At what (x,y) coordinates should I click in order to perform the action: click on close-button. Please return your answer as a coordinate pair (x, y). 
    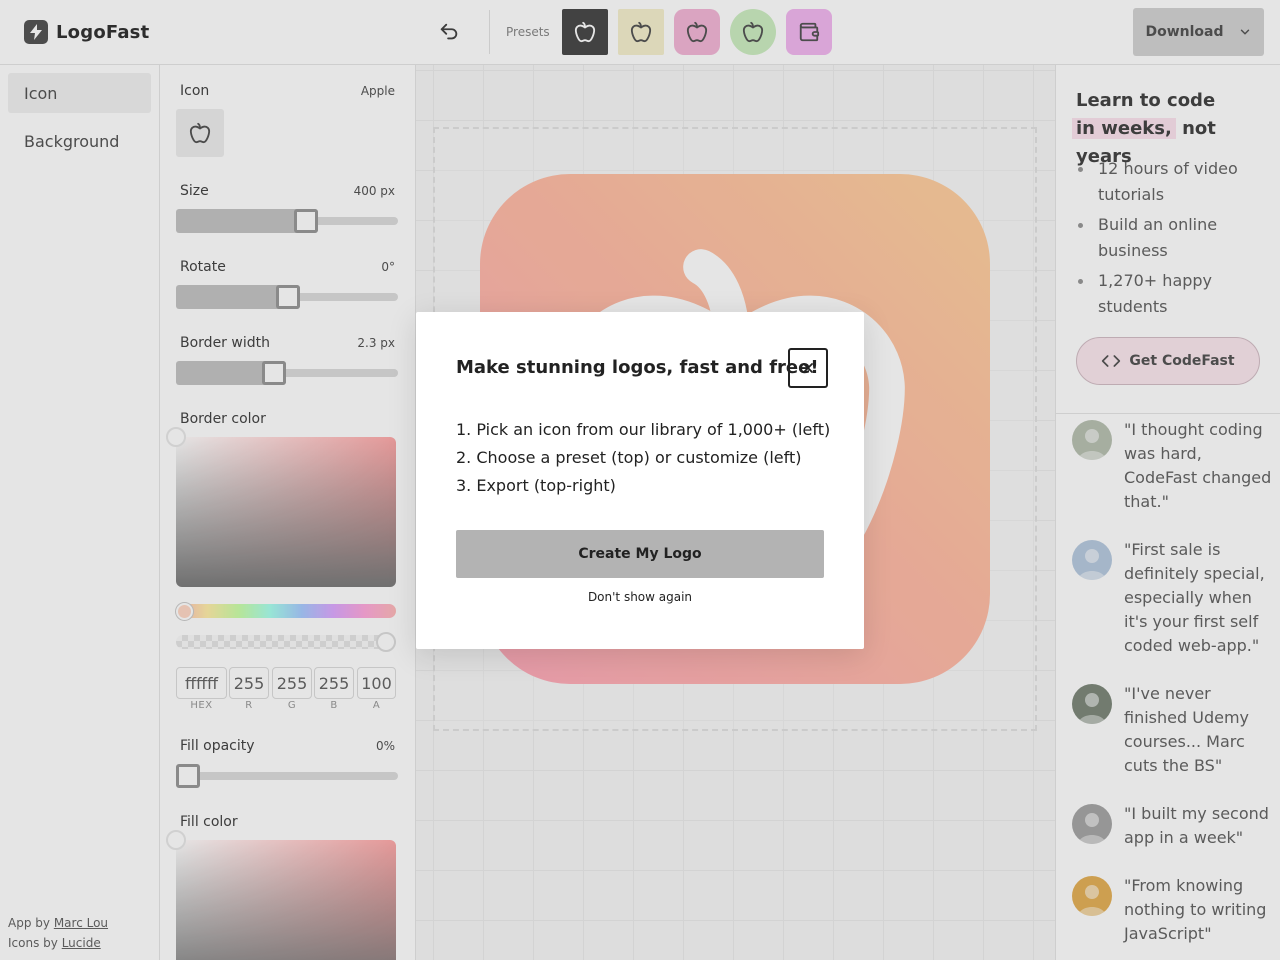
    Looking at the image, I should click on (808, 368).